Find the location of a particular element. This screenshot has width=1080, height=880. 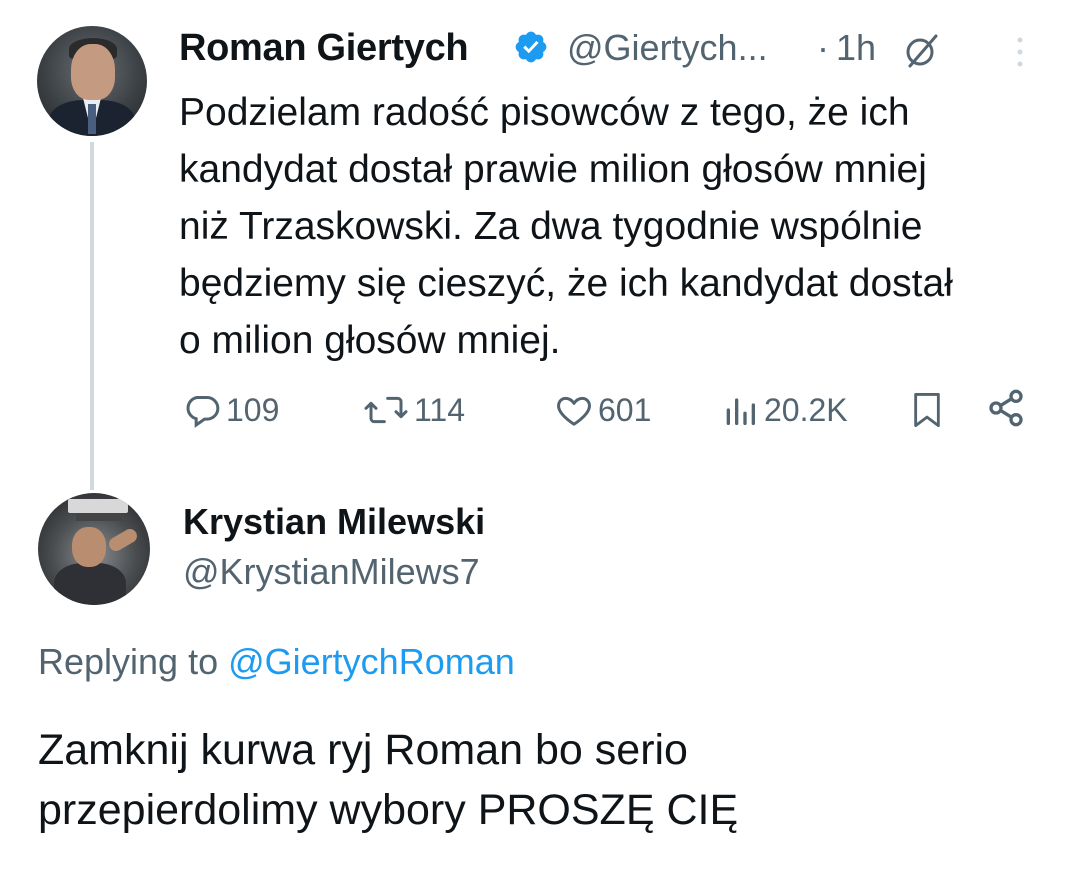

grok-icon is located at coordinates (922, 50).